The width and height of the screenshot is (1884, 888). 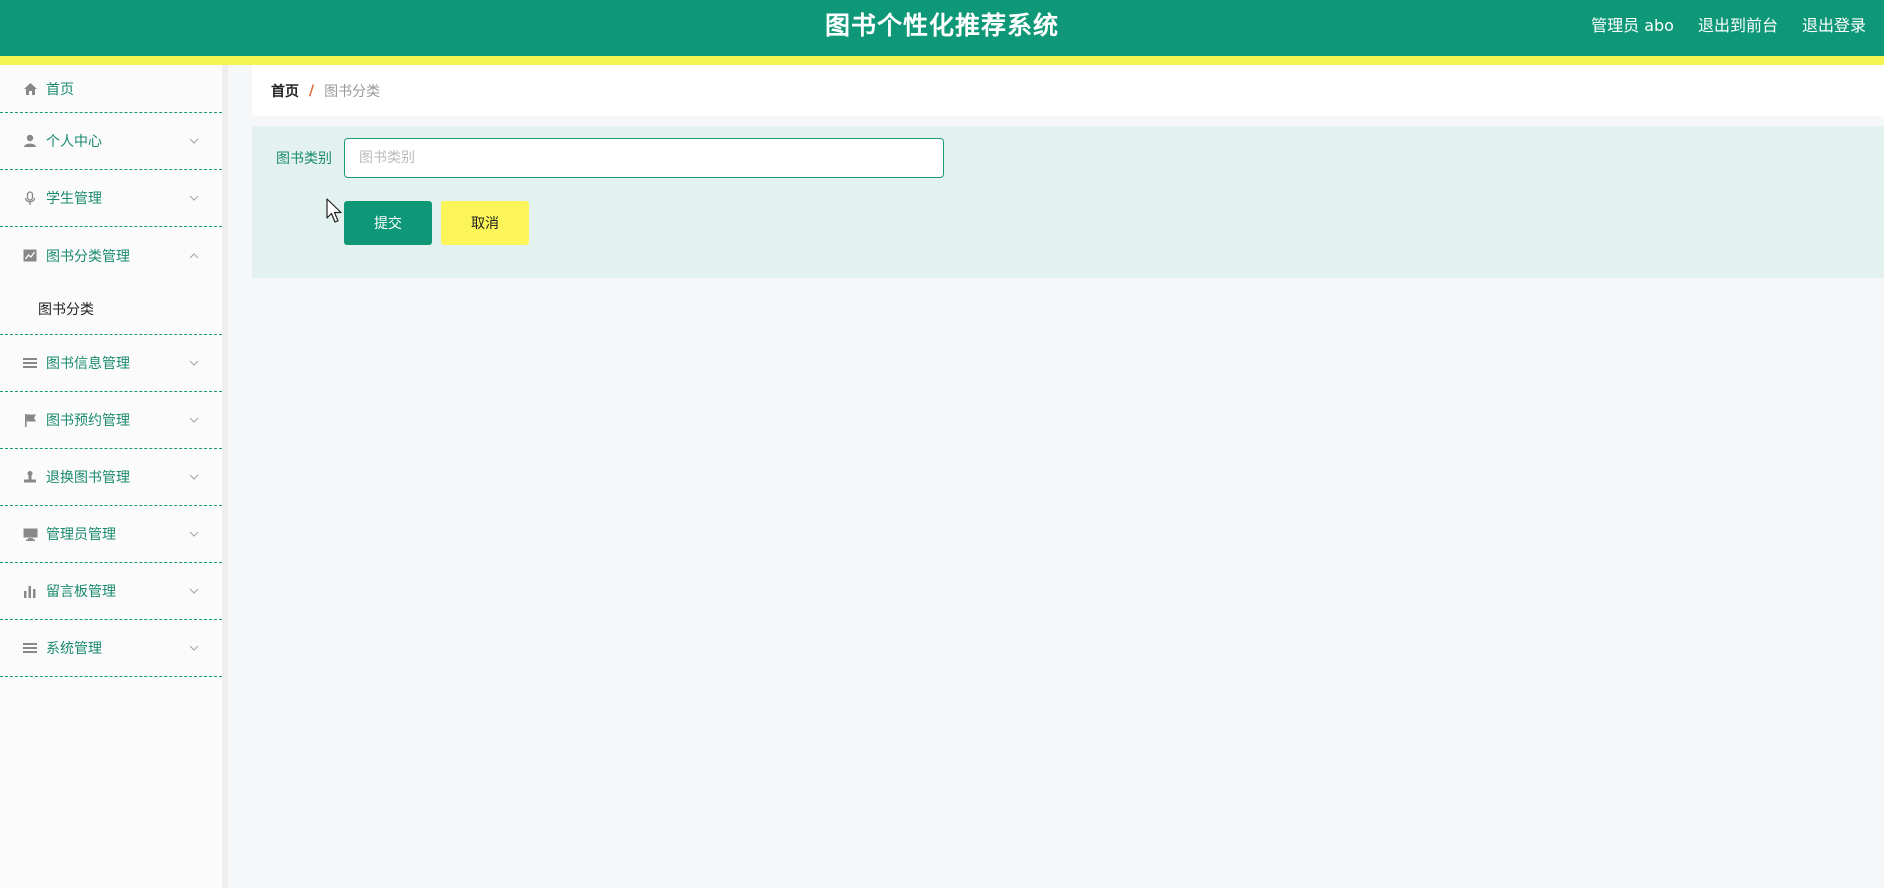 I want to click on menu-icon, so click(x=30, y=648).